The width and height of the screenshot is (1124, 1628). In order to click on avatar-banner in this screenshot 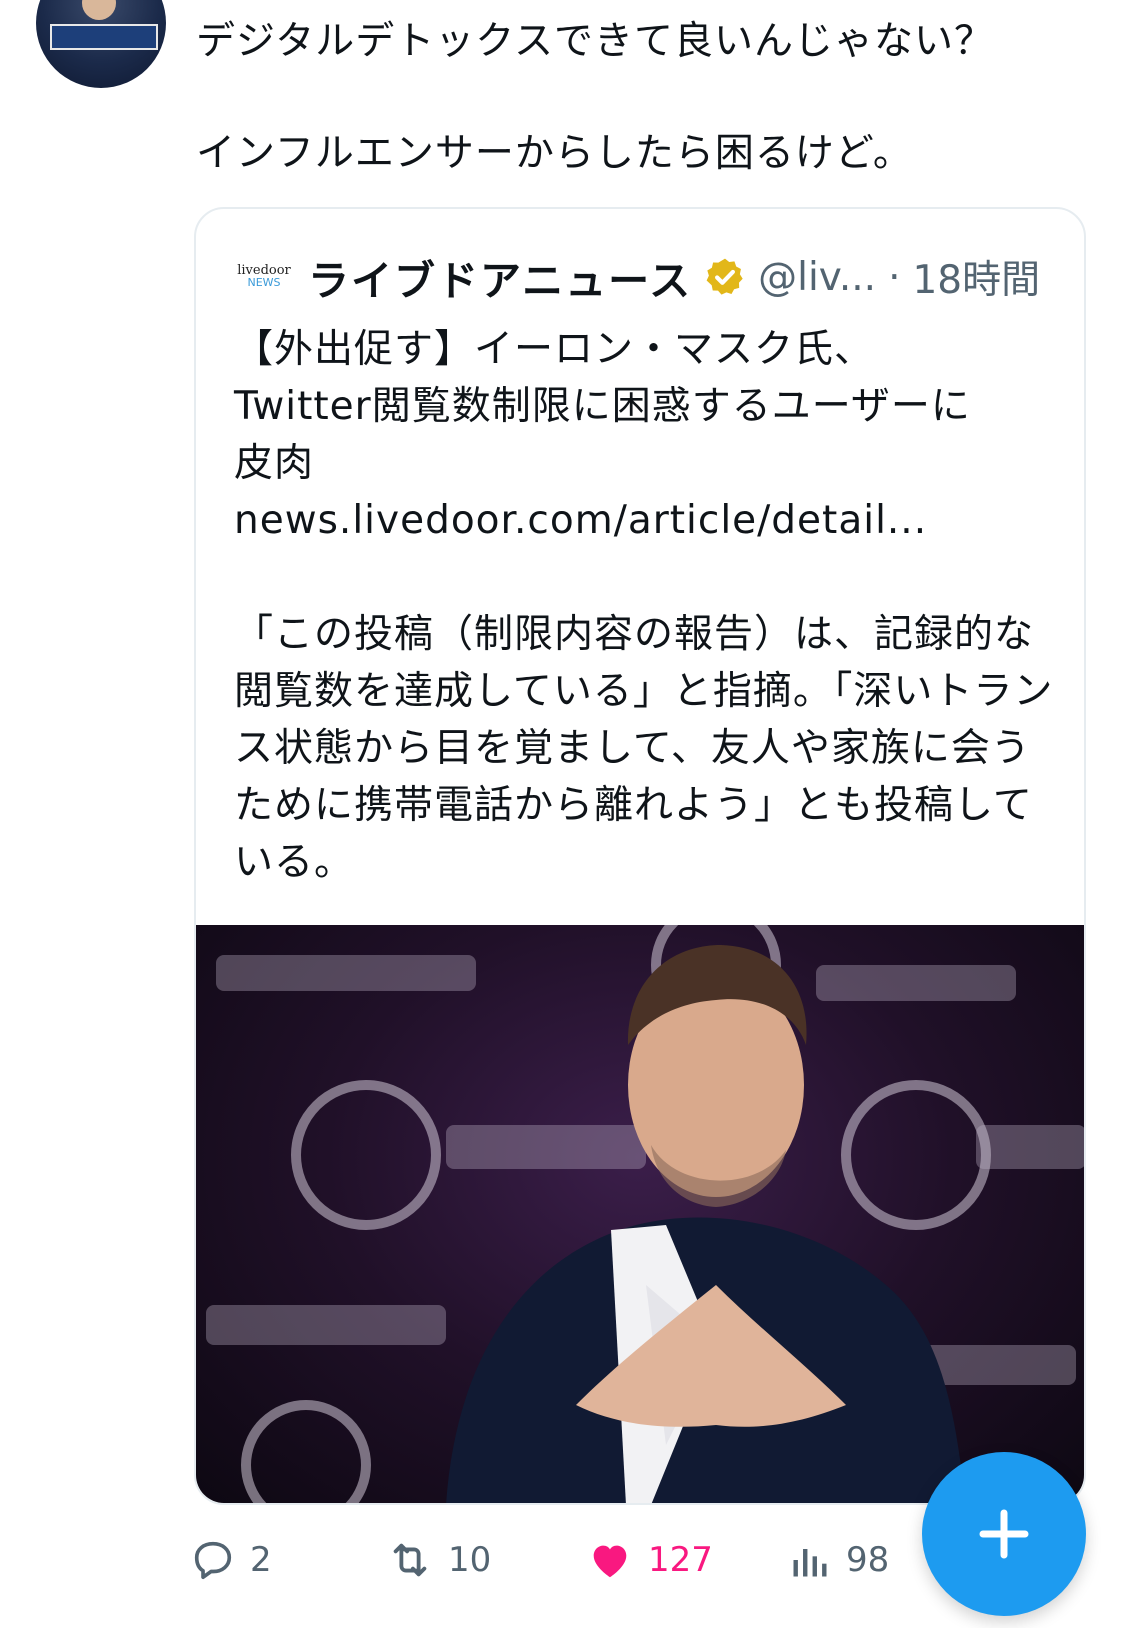, I will do `click(104, 37)`.